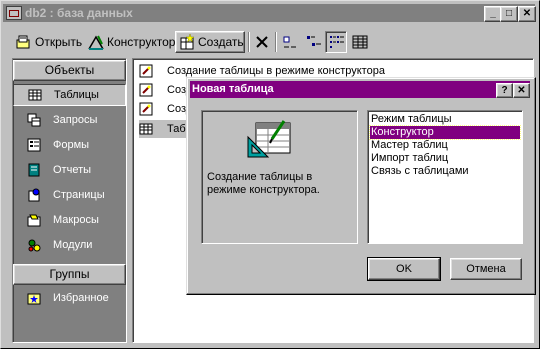 The height and width of the screenshot is (349, 540). I want to click on option-import: Импорт таблиц, so click(445, 158).